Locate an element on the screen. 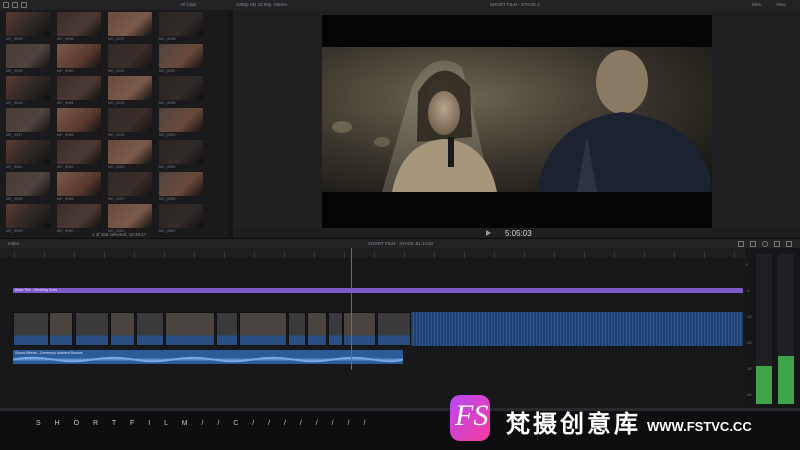 Image resolution: width=800 pixels, height=450 pixels. clip-name: MC_0035 is located at coordinates (14, 39).